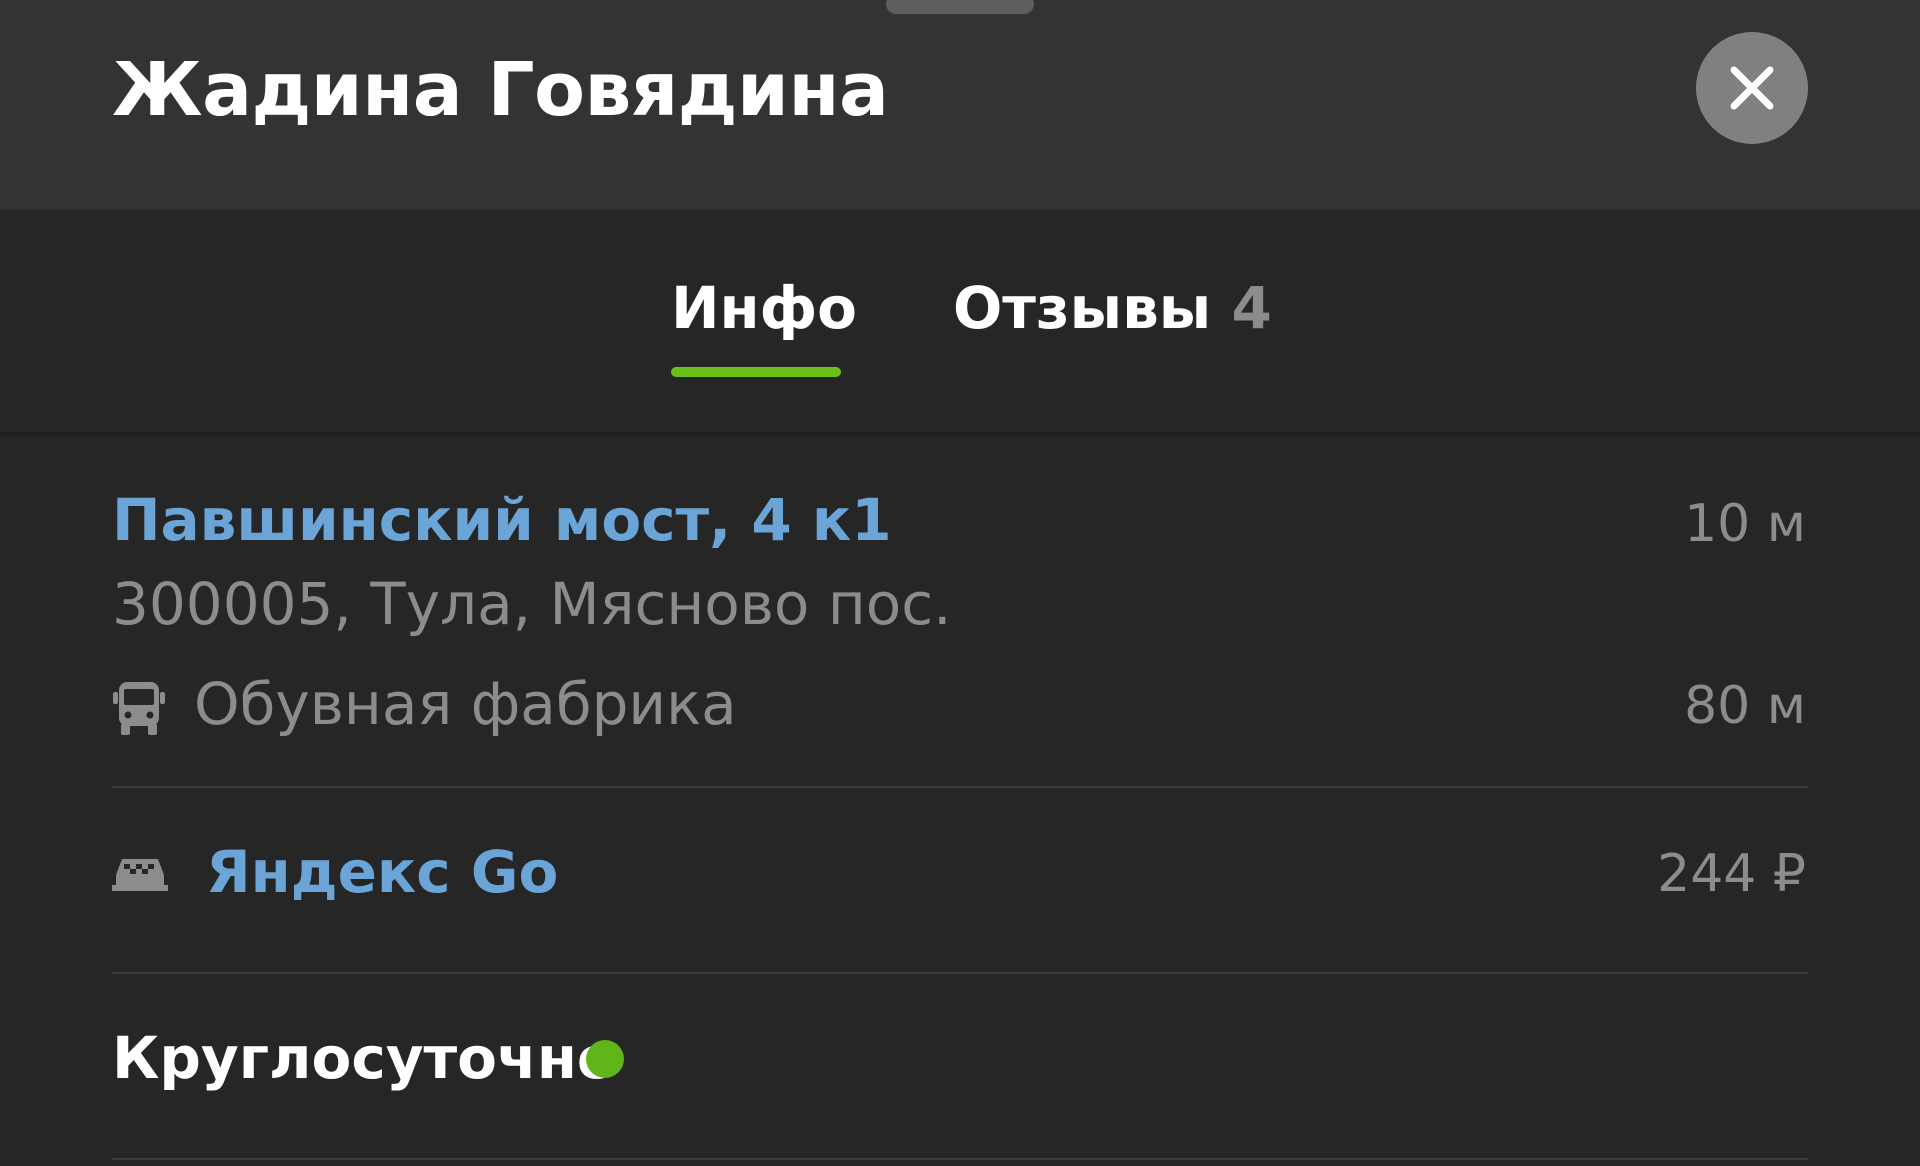 The width and height of the screenshot is (1920, 1166). Describe the element at coordinates (1745, 524) in the screenshot. I see `address-distance: 10 м` at that location.